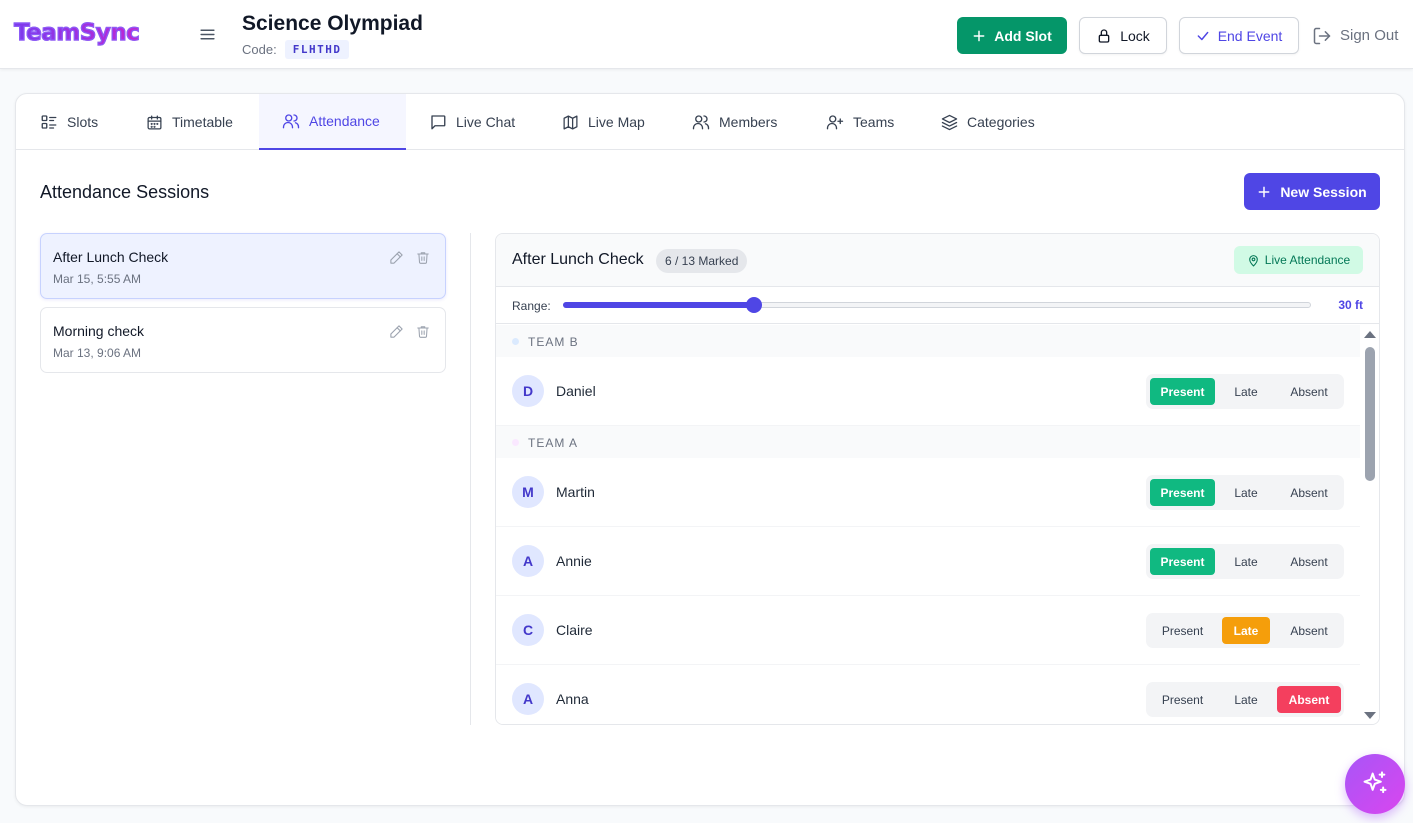  What do you see at coordinates (570, 122) in the screenshot?
I see `map-icon` at bounding box center [570, 122].